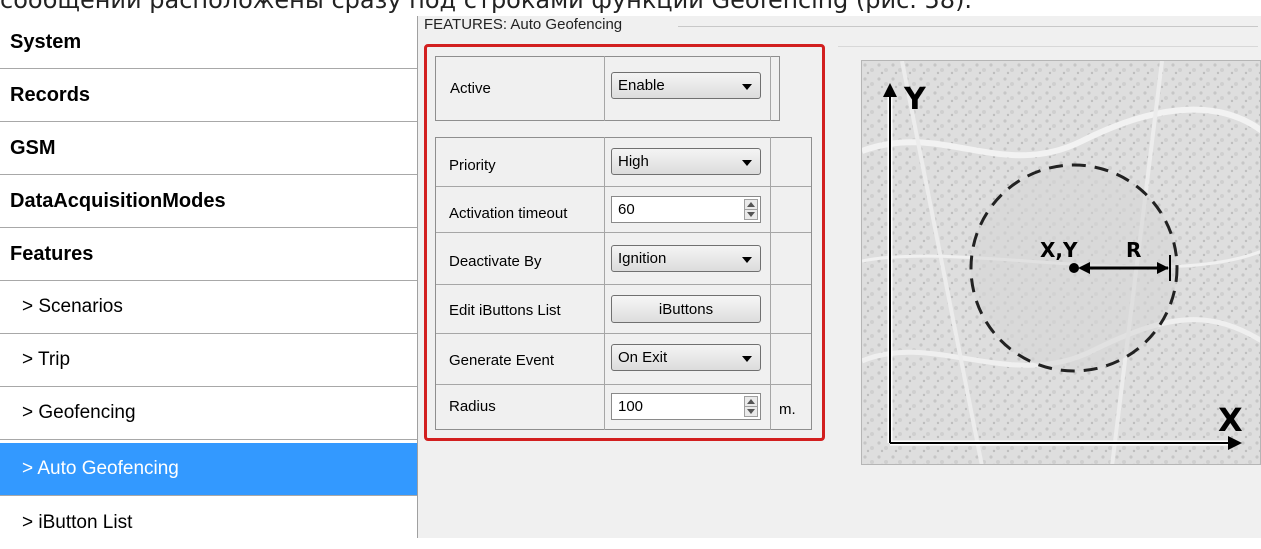 The width and height of the screenshot is (1261, 549). Describe the element at coordinates (208, 469) in the screenshot. I see `sidebar-item-auto-geofencing: > Auto Geofencing` at that location.